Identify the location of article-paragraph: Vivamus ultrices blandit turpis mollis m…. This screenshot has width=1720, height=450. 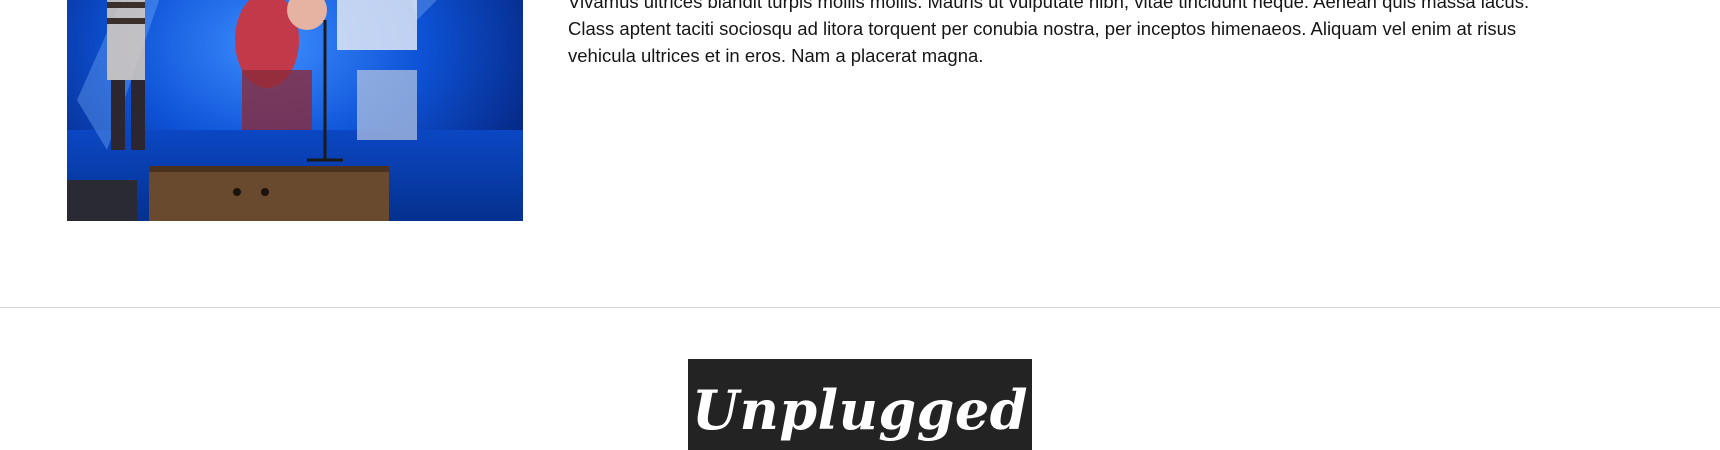
(1073, 34).